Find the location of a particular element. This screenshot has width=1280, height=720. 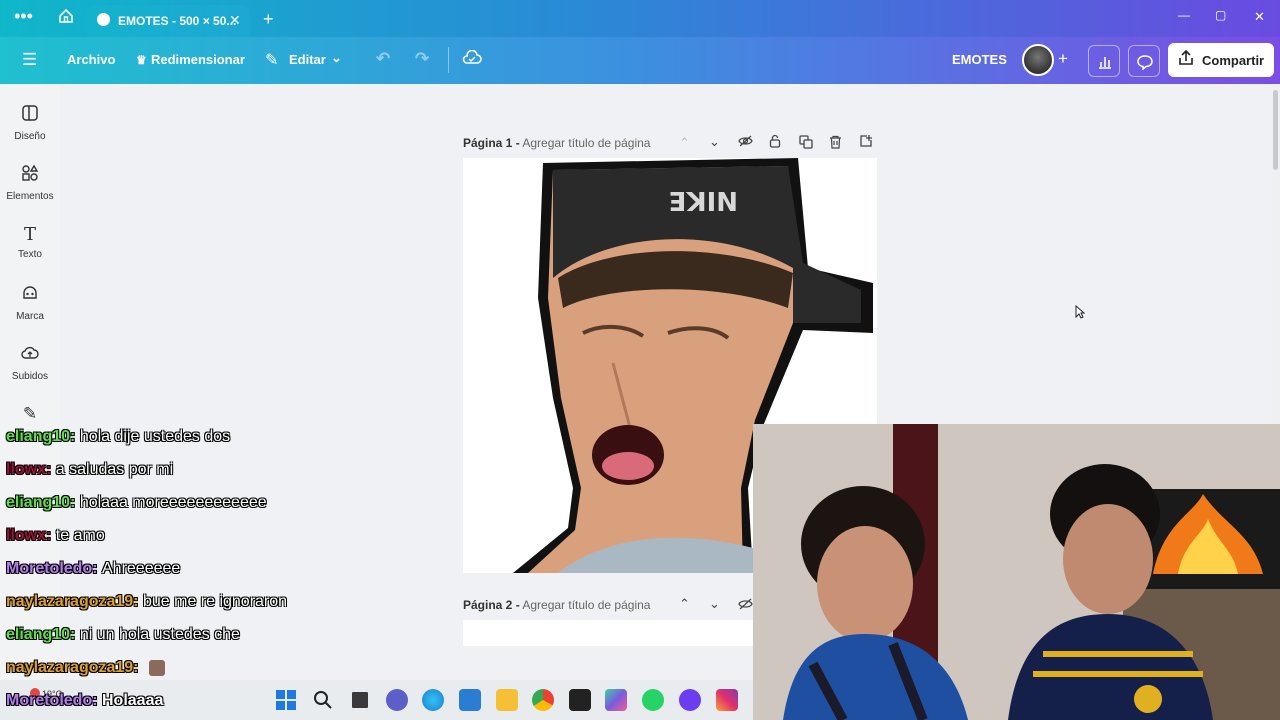

chat-message: eliang10: hola dije ustedes dos is located at coordinates (118, 437).